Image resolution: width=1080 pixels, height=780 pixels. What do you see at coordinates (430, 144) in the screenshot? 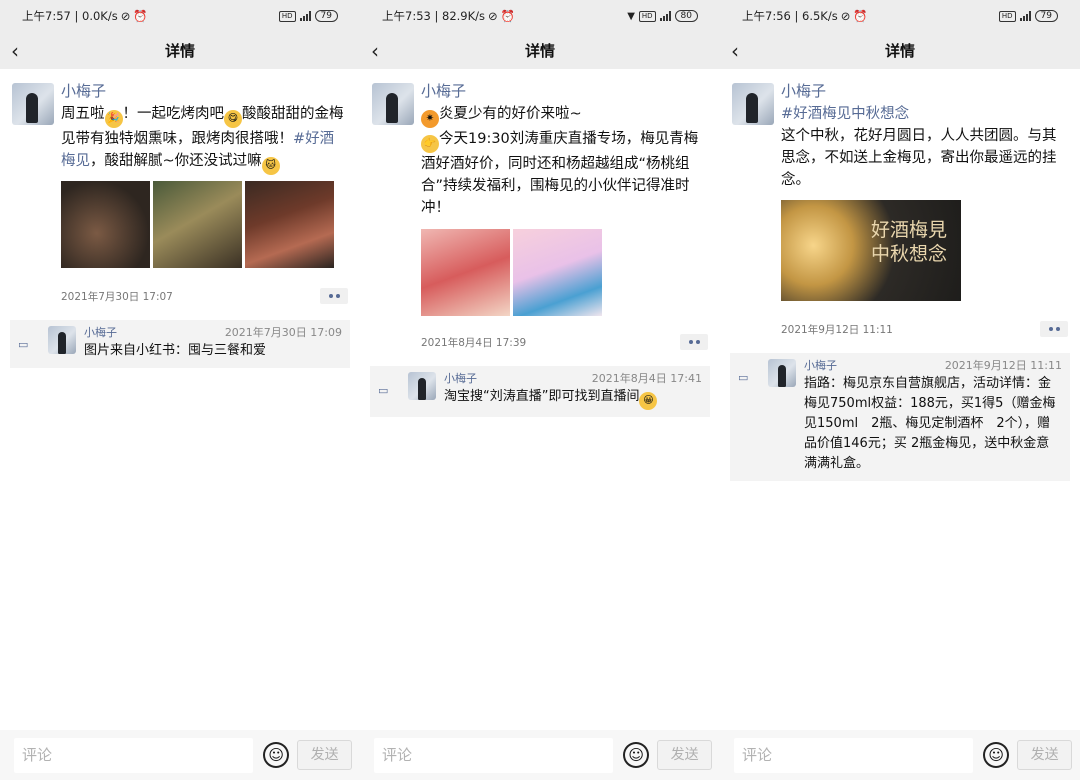
I see `pointing-emoji-icon: 👉` at bounding box center [430, 144].